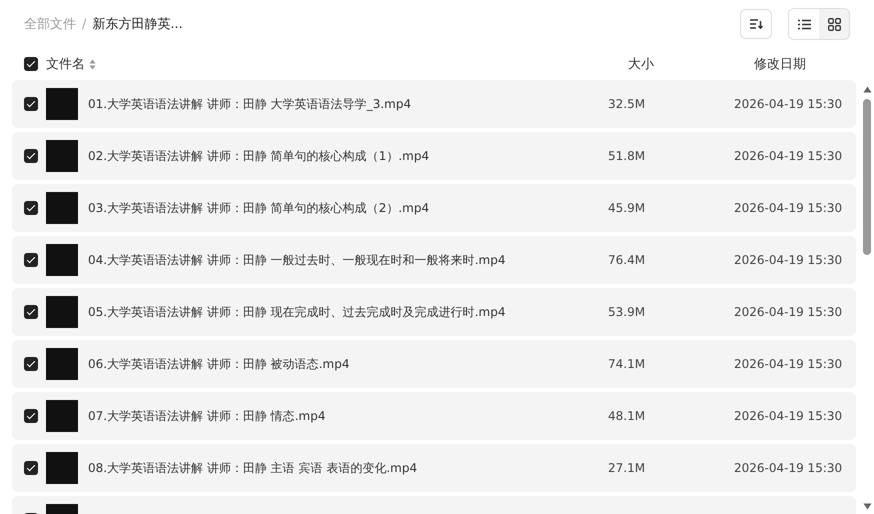 Image resolution: width=874 pixels, height=514 pixels. Describe the element at coordinates (253, 468) in the screenshot. I see `file-name: 08.大学英语语法讲解 讲师：田静 主语 宾语 表语的变化.mp4` at that location.